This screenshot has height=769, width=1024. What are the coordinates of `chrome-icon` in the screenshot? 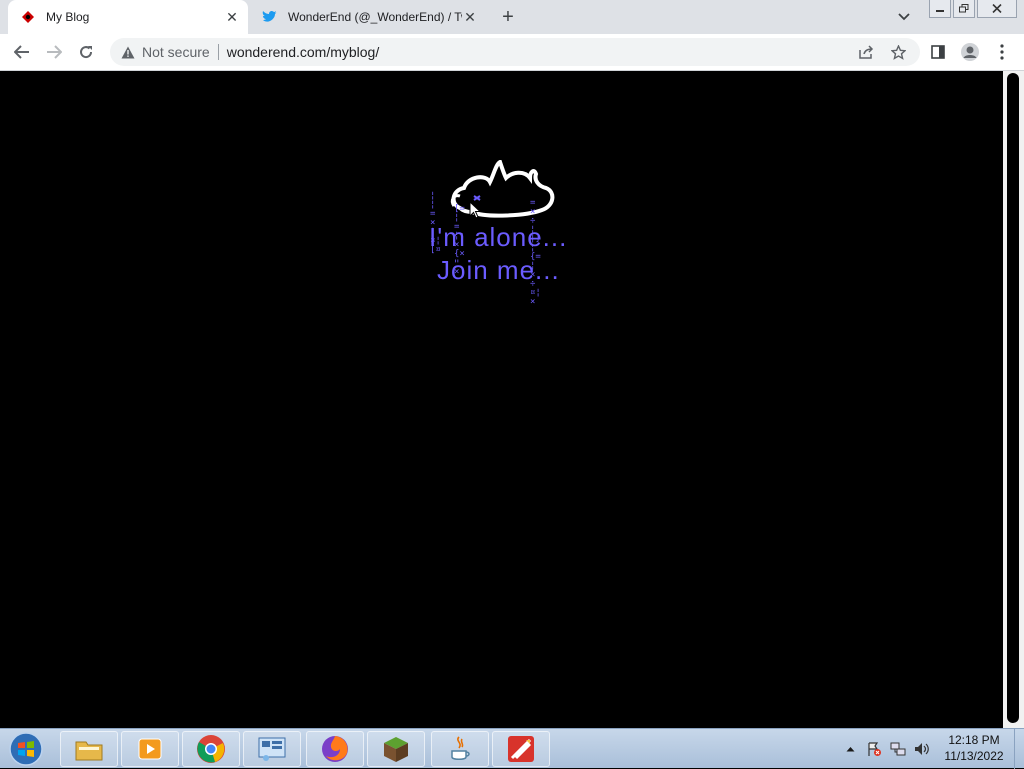 It's located at (211, 749).